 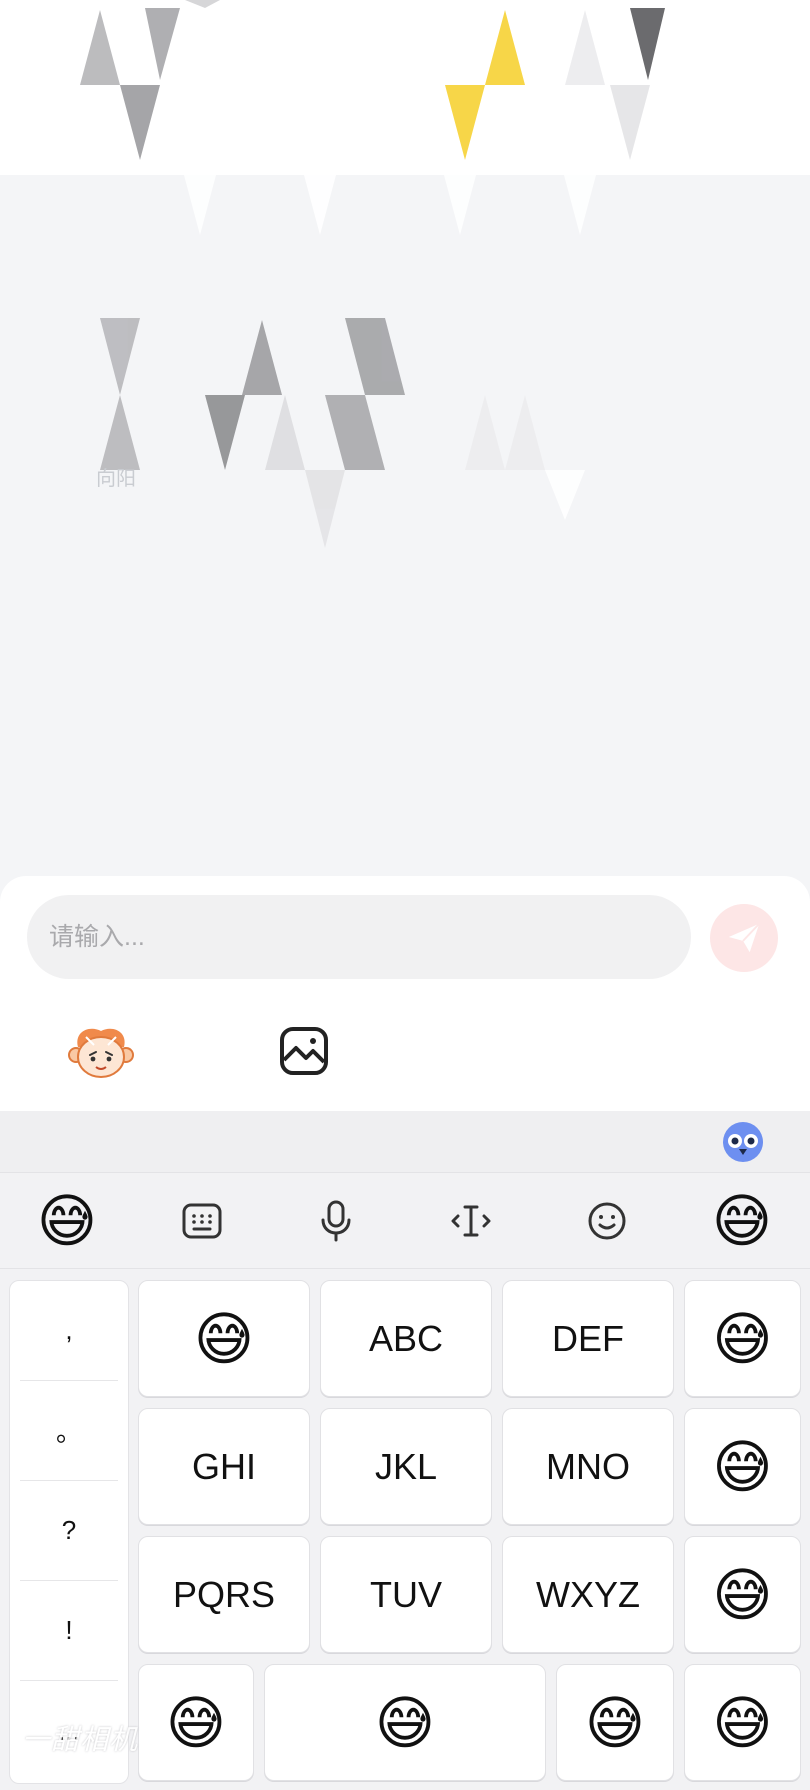 I want to click on keyboard-toolbar: 😅 😅, so click(x=405, y=1221).